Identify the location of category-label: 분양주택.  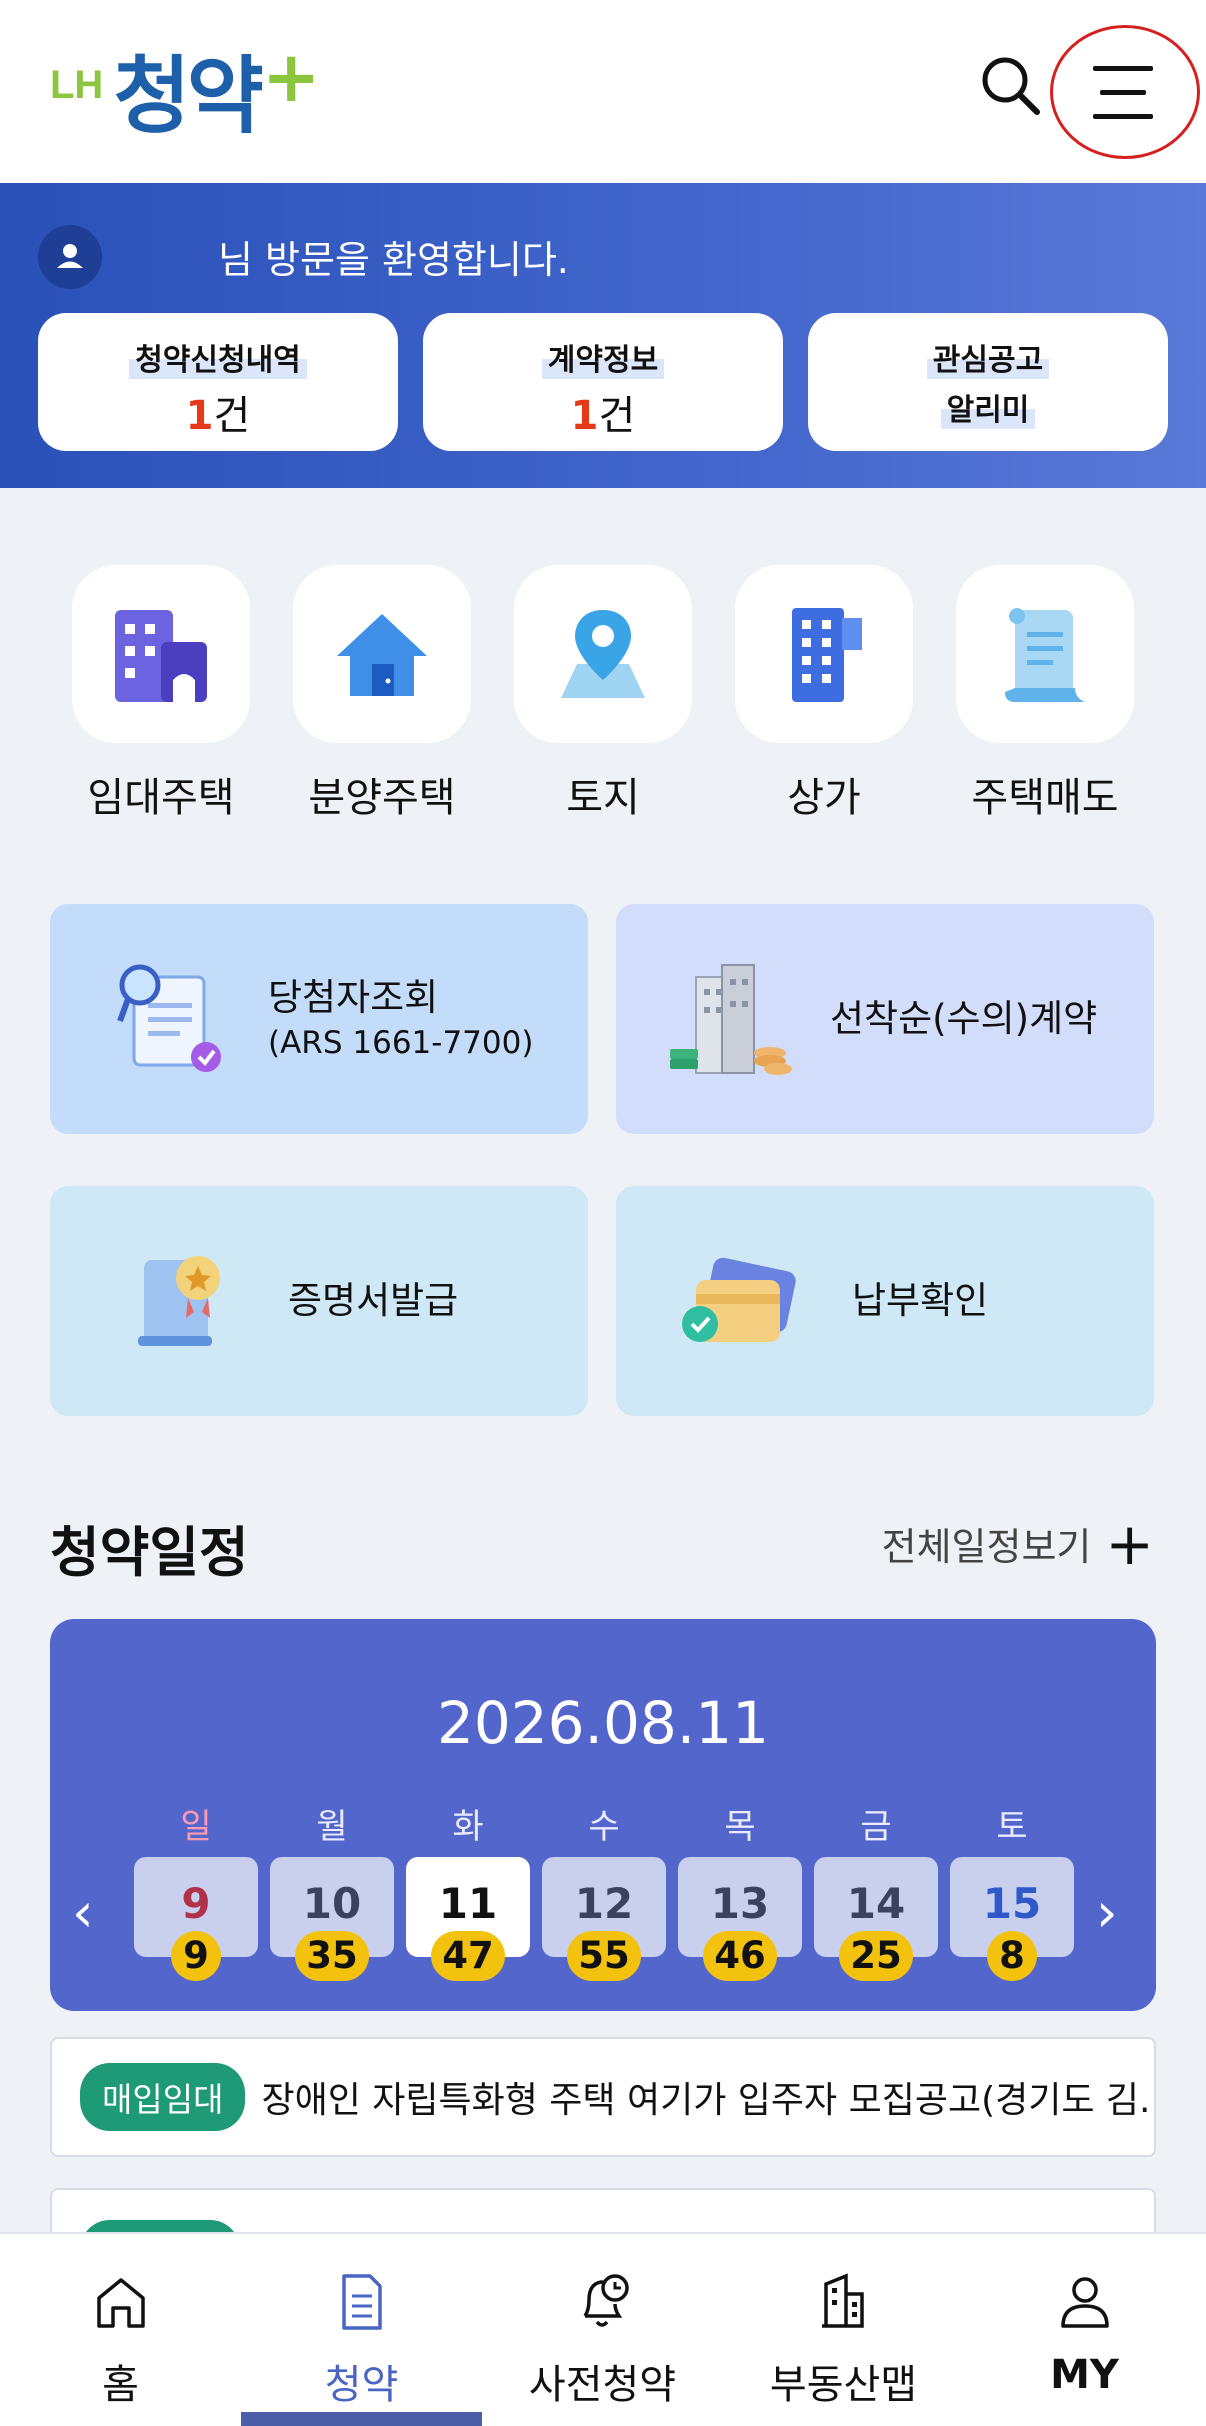
(382, 798).